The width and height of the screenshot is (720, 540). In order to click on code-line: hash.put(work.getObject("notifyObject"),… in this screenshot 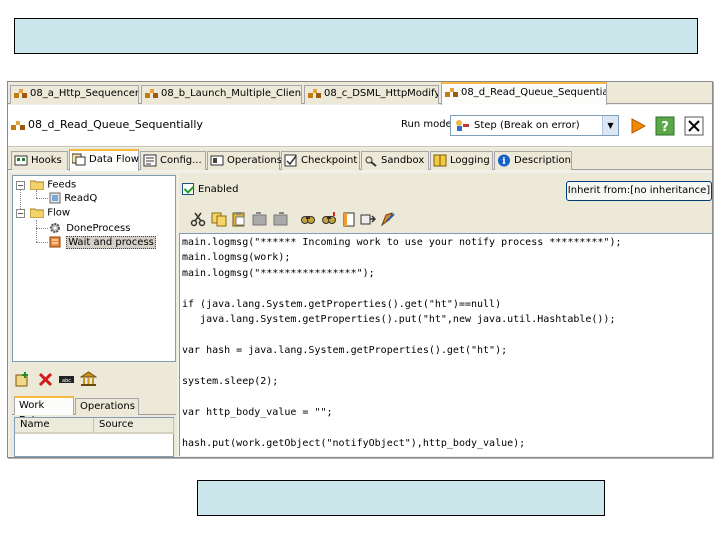, I will do `click(354, 443)`.